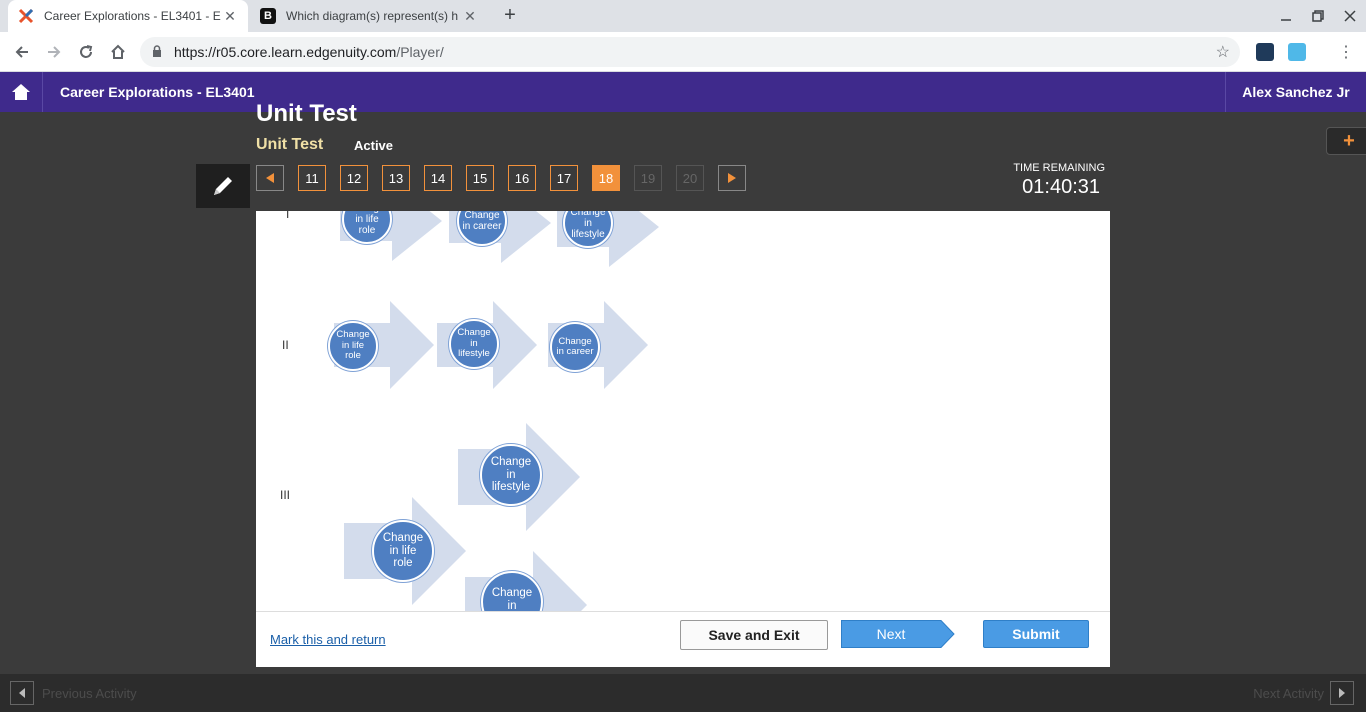  What do you see at coordinates (372, 16) in the screenshot?
I see `tab-title: Which diagram(s) represent(s) h` at bounding box center [372, 16].